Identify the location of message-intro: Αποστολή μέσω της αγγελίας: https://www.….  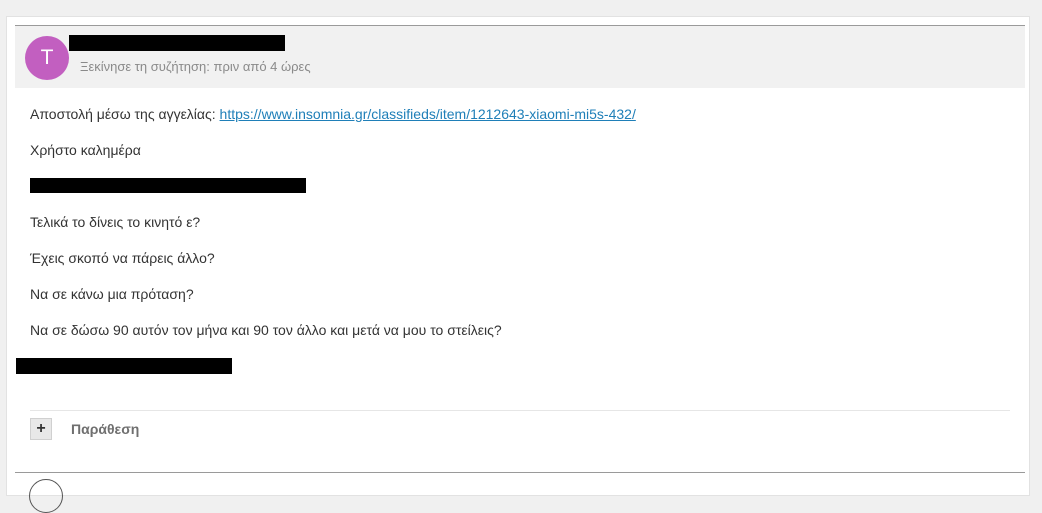
(333, 114).